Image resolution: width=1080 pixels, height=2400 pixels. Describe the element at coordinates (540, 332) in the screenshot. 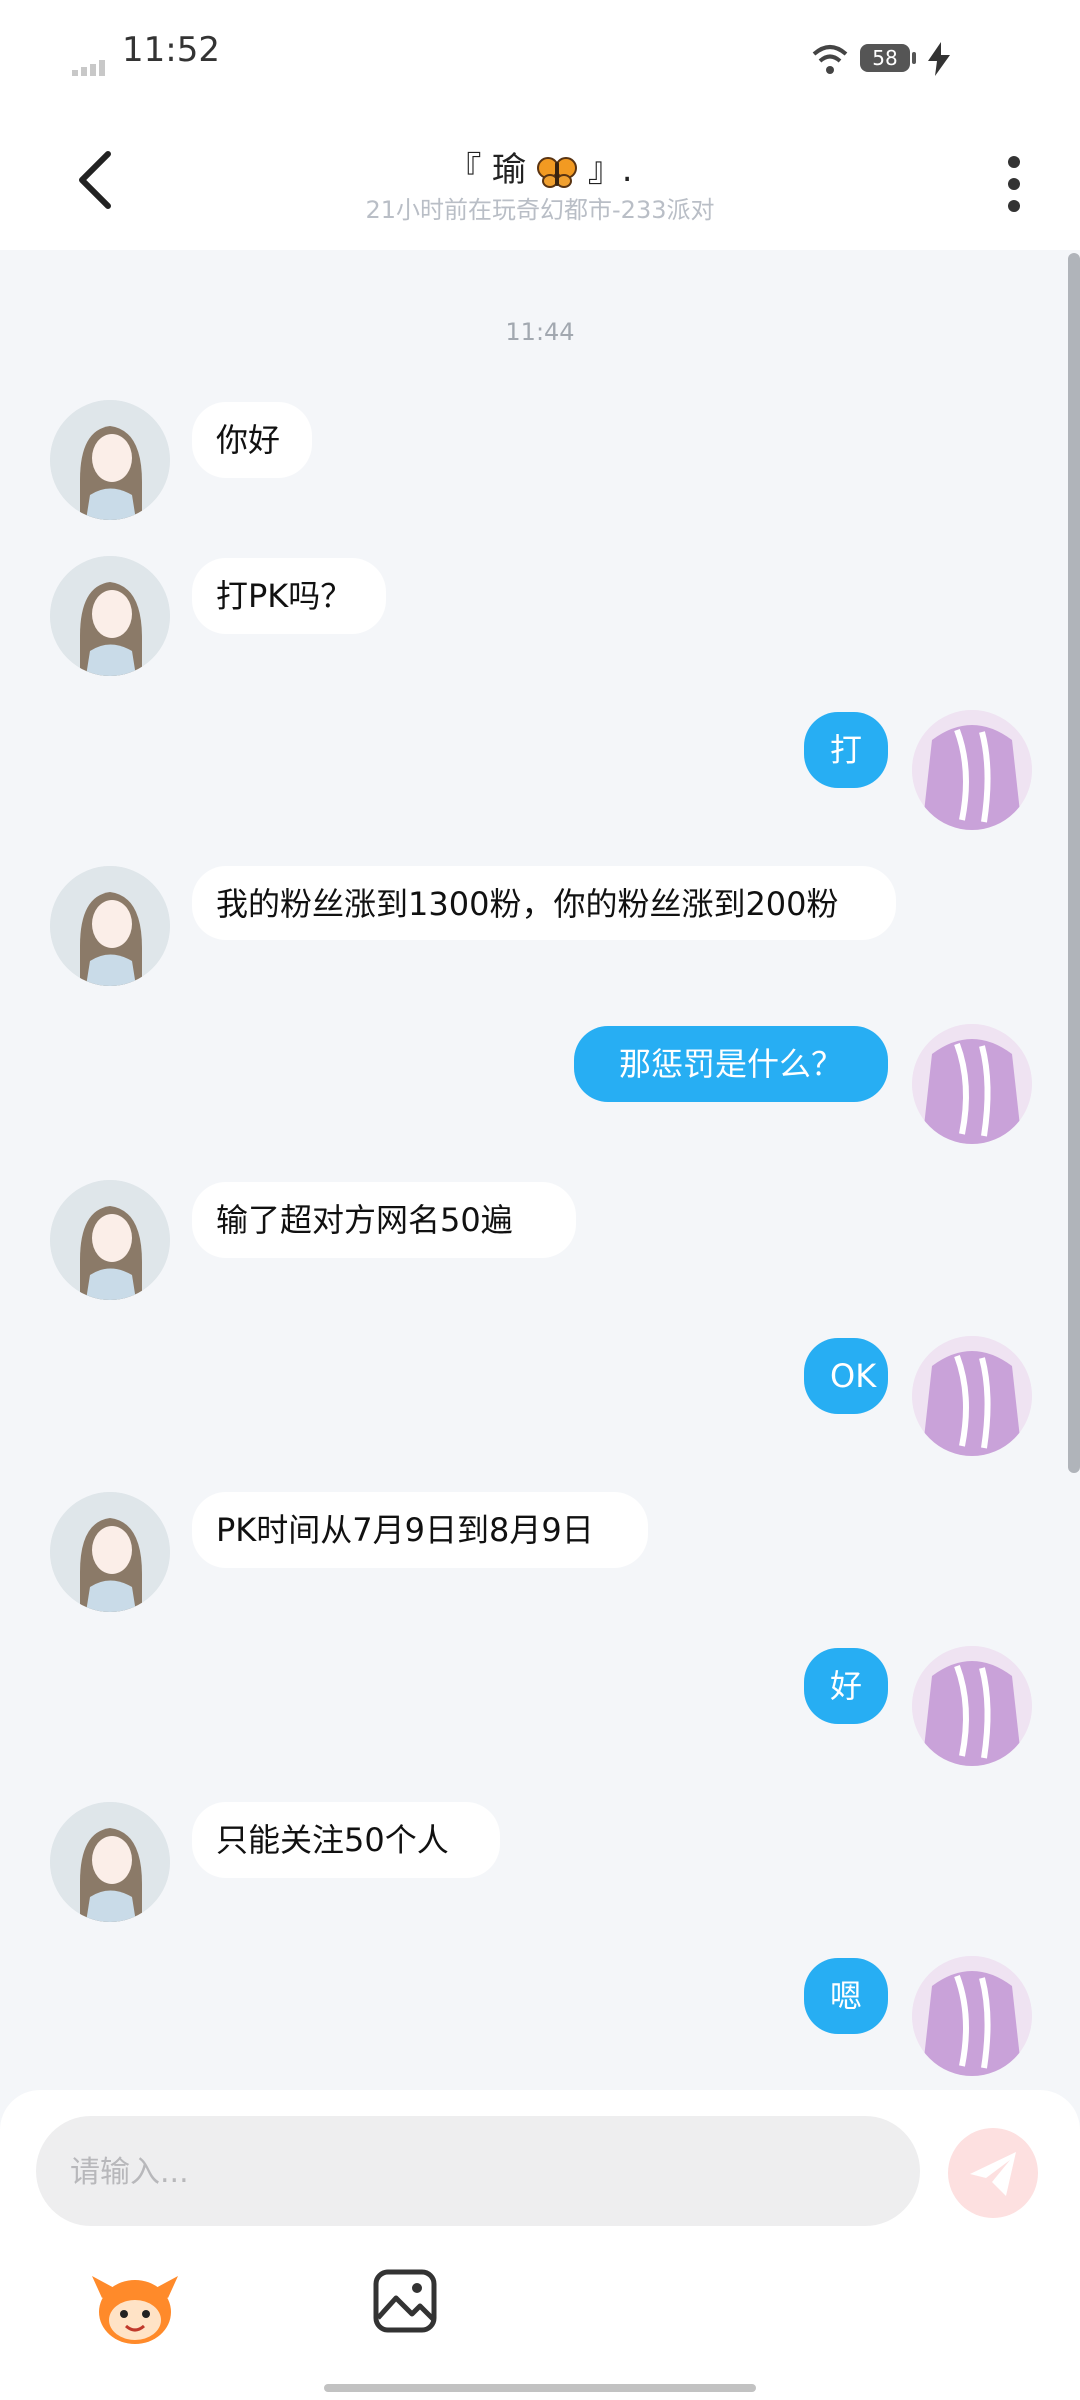

I see `chat-timestamp: 11:44` at that location.